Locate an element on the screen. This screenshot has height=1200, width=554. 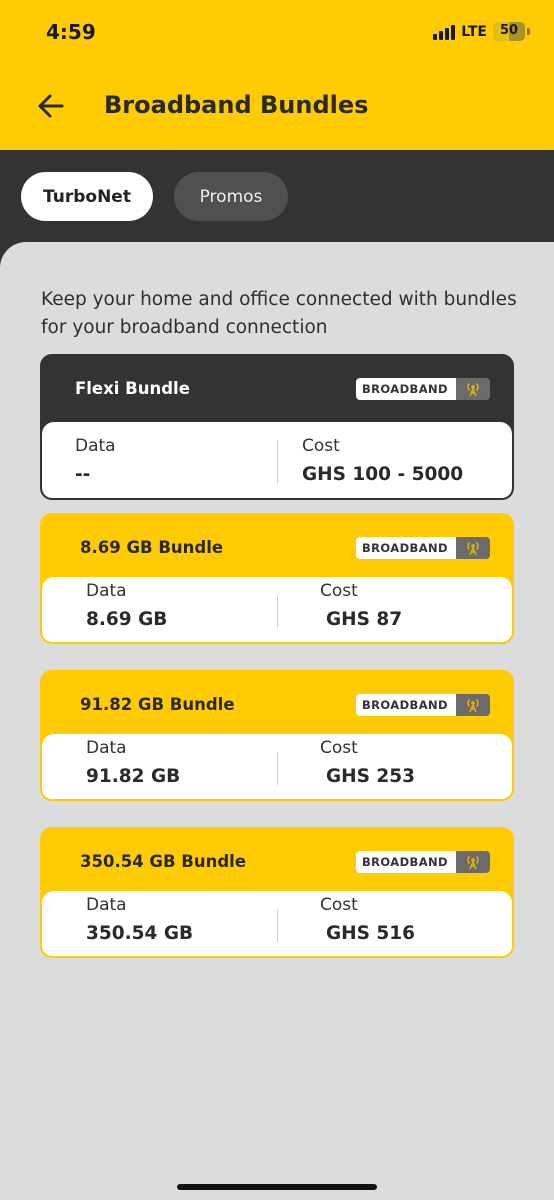
arrow-left-icon is located at coordinates (51, 106).